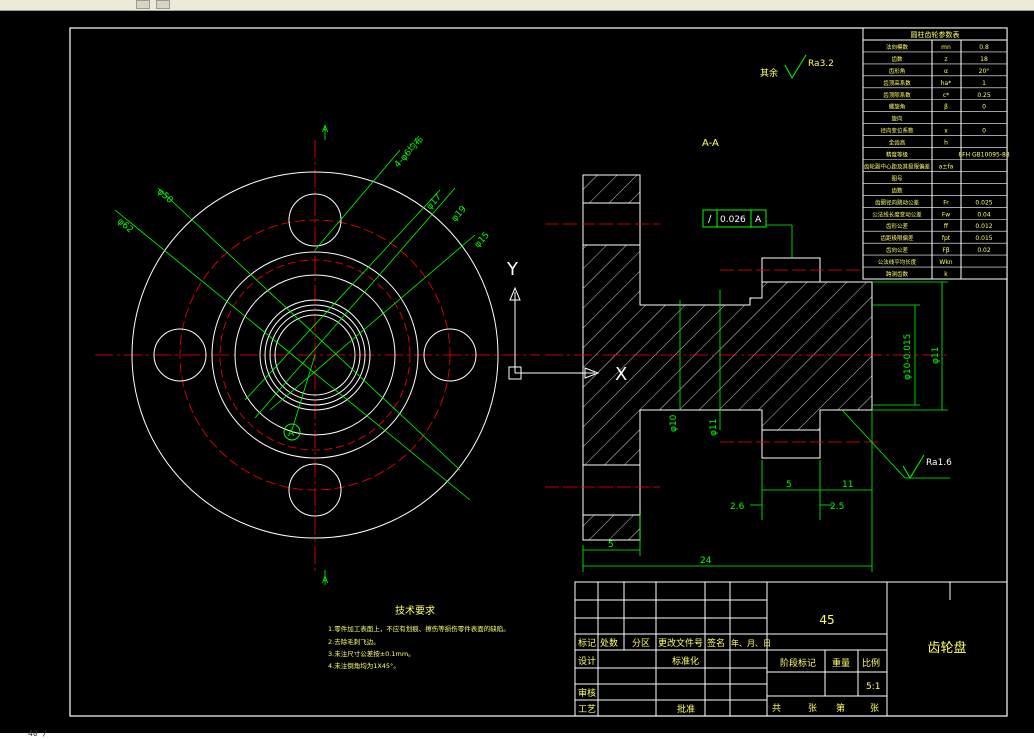 This screenshot has height=739, width=1034. Describe the element at coordinates (38, 733) in the screenshot. I see `coord-readout: 40 /` at that location.